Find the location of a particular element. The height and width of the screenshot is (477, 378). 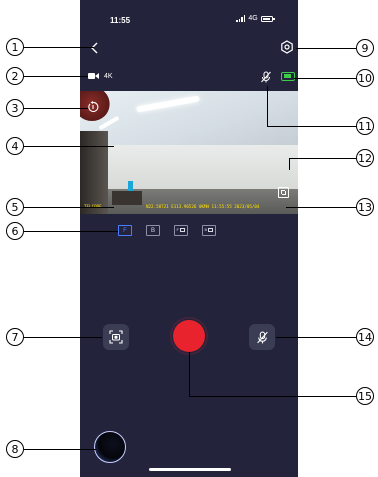

signal-icon is located at coordinates (241, 18).